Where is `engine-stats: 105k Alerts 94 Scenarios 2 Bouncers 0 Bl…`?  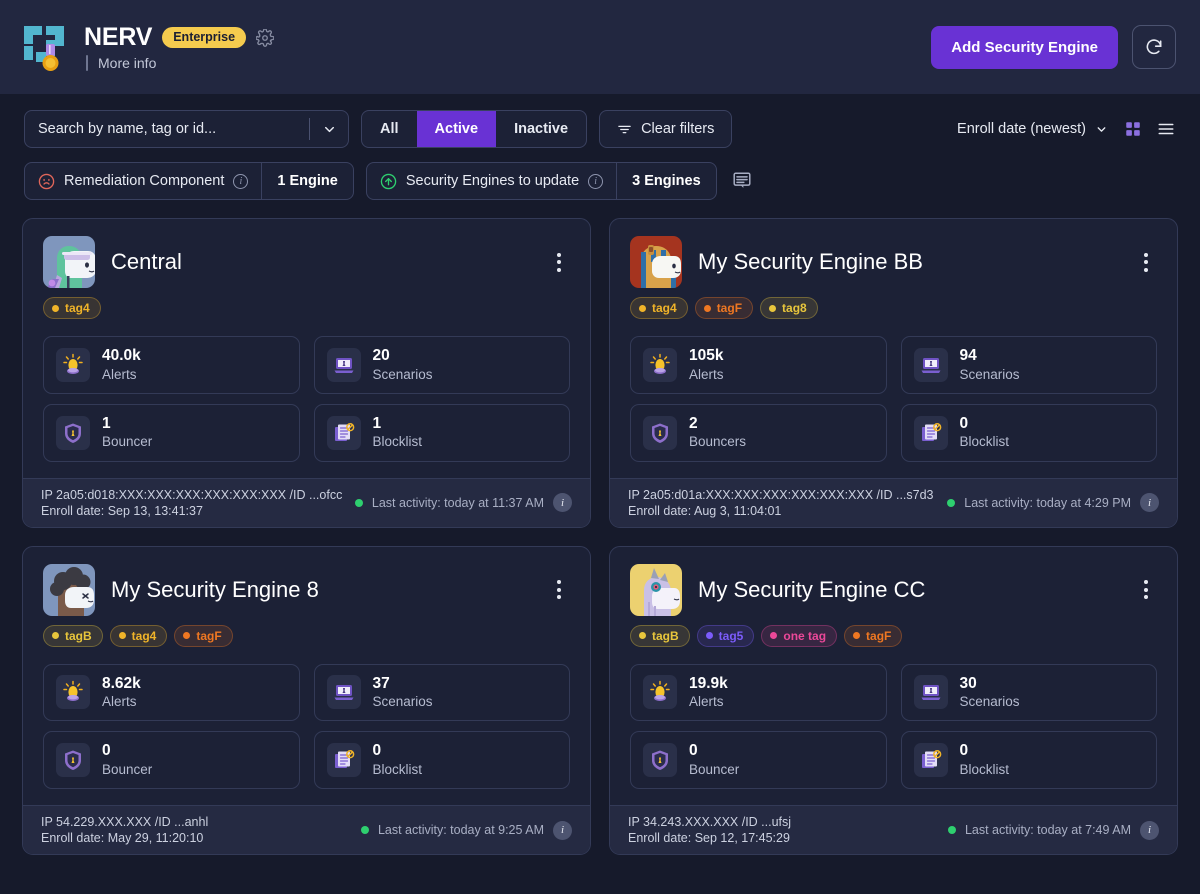 engine-stats: 105k Alerts 94 Scenarios 2 Bouncers 0 Bl… is located at coordinates (893, 399).